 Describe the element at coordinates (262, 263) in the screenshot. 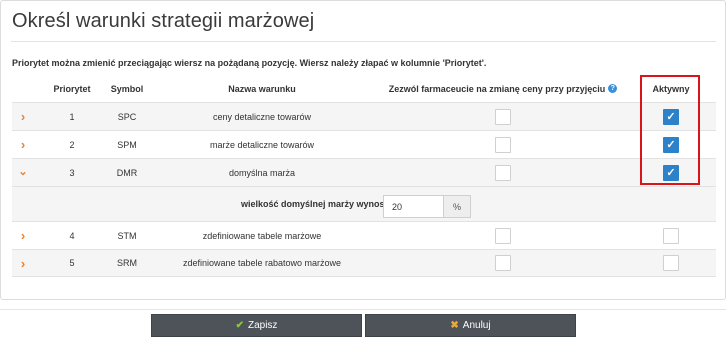

I see `row-name: zdefiniowane tabele rabatowo marżowe` at that location.